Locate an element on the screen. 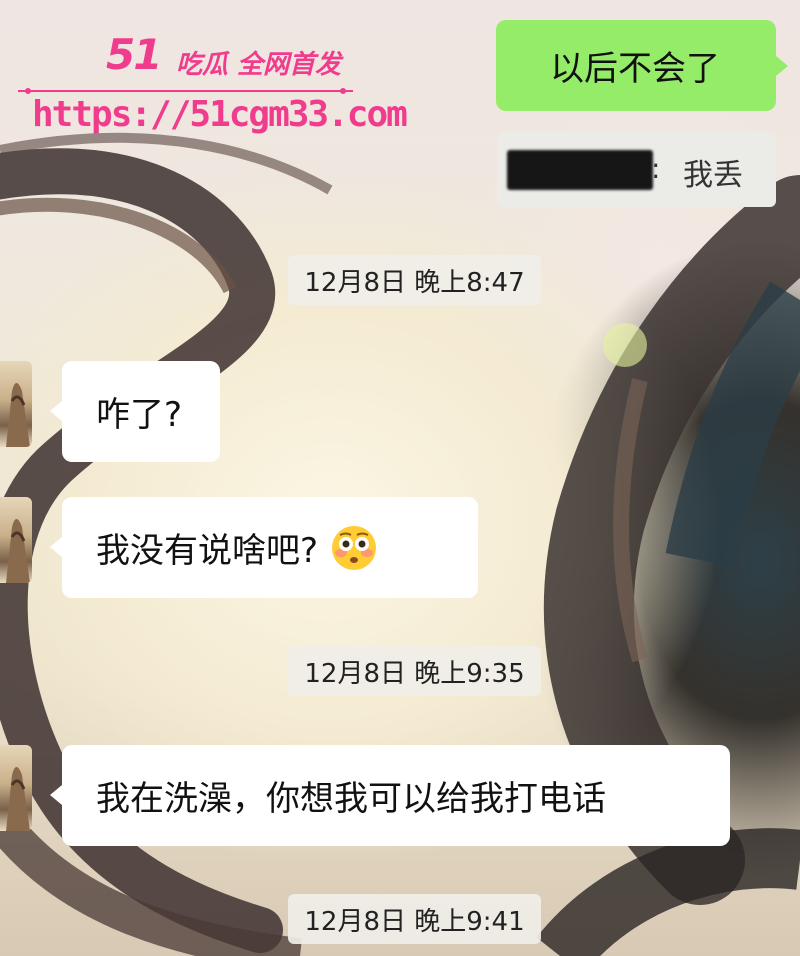 This screenshot has height=956, width=800. quoted-reply: : 我丢 is located at coordinates (636, 169).